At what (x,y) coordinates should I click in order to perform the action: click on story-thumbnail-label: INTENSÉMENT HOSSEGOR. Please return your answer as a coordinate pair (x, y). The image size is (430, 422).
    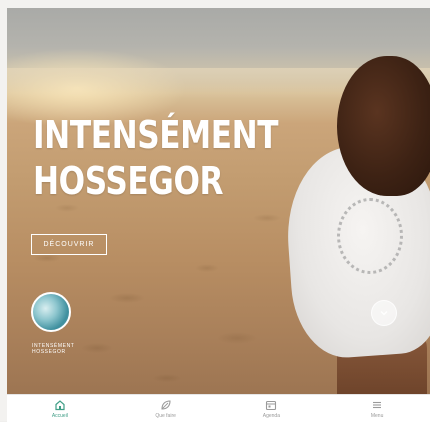
    Looking at the image, I should click on (53, 349).